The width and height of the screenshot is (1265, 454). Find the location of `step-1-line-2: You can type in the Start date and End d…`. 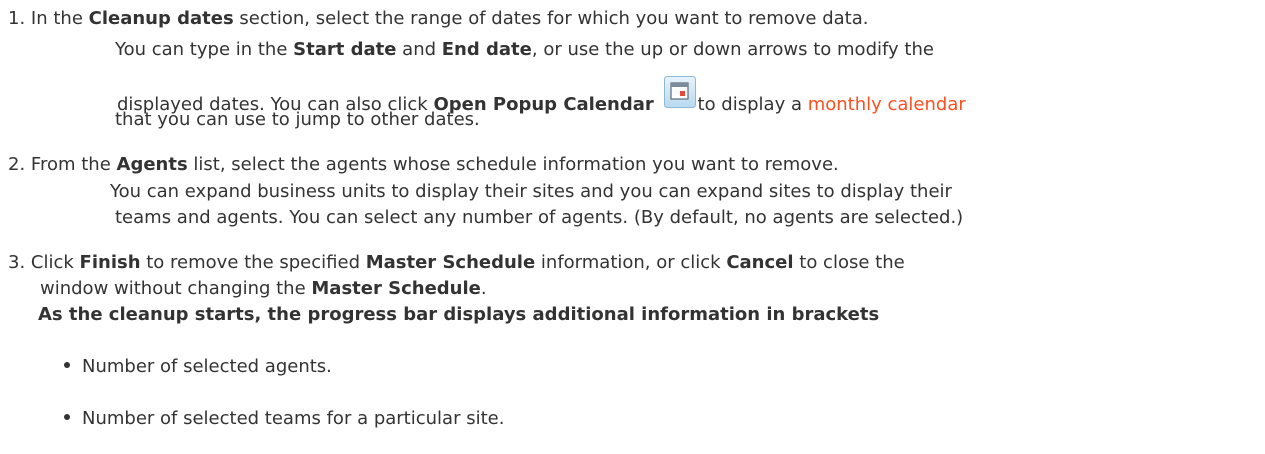

step-1-line-2: You can type in the Start date and End d… is located at coordinates (524, 49).